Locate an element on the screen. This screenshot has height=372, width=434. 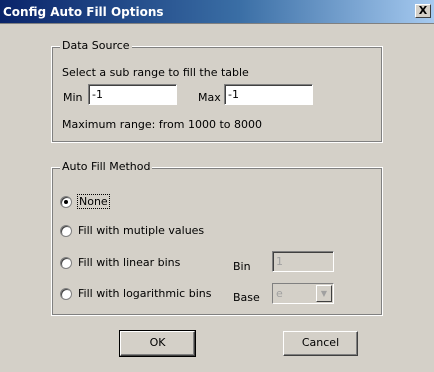
radio-fill-multiple-values: Fill with mutiple values is located at coordinates (132, 230).